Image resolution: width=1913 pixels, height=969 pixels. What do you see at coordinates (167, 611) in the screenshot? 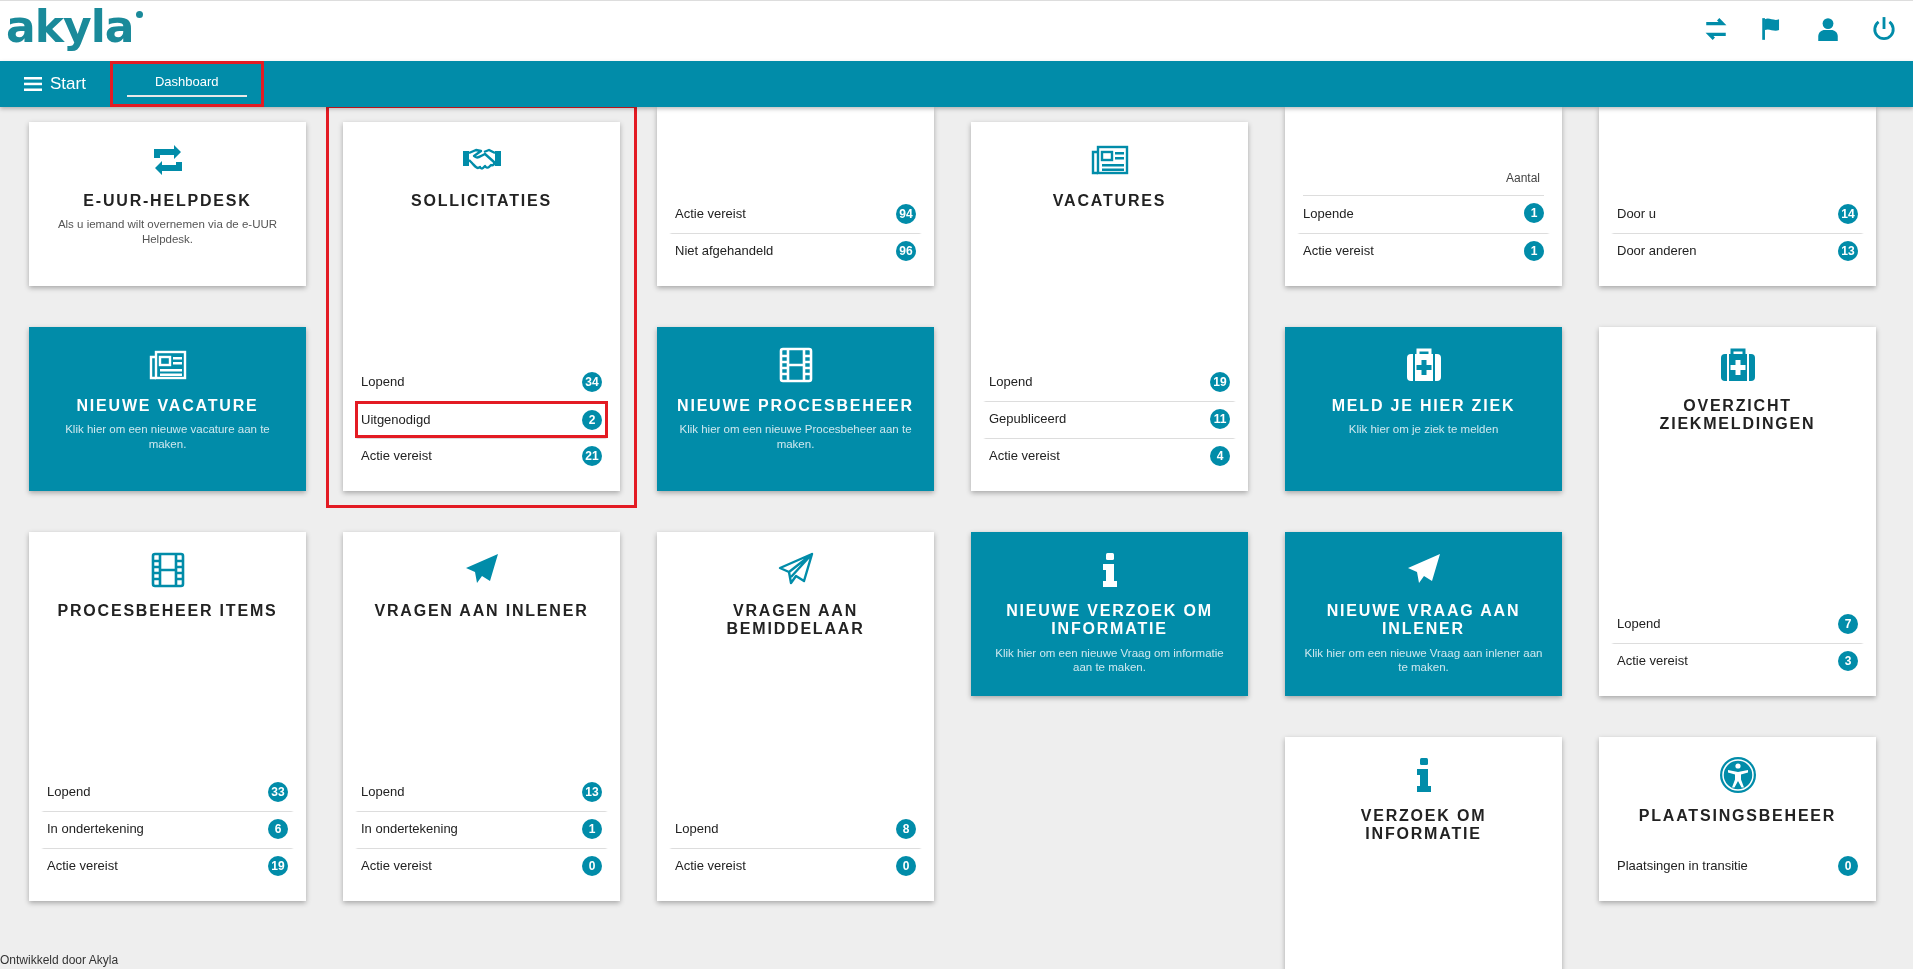
I see `card-title: PROCESBEHEER ITEMS` at bounding box center [167, 611].